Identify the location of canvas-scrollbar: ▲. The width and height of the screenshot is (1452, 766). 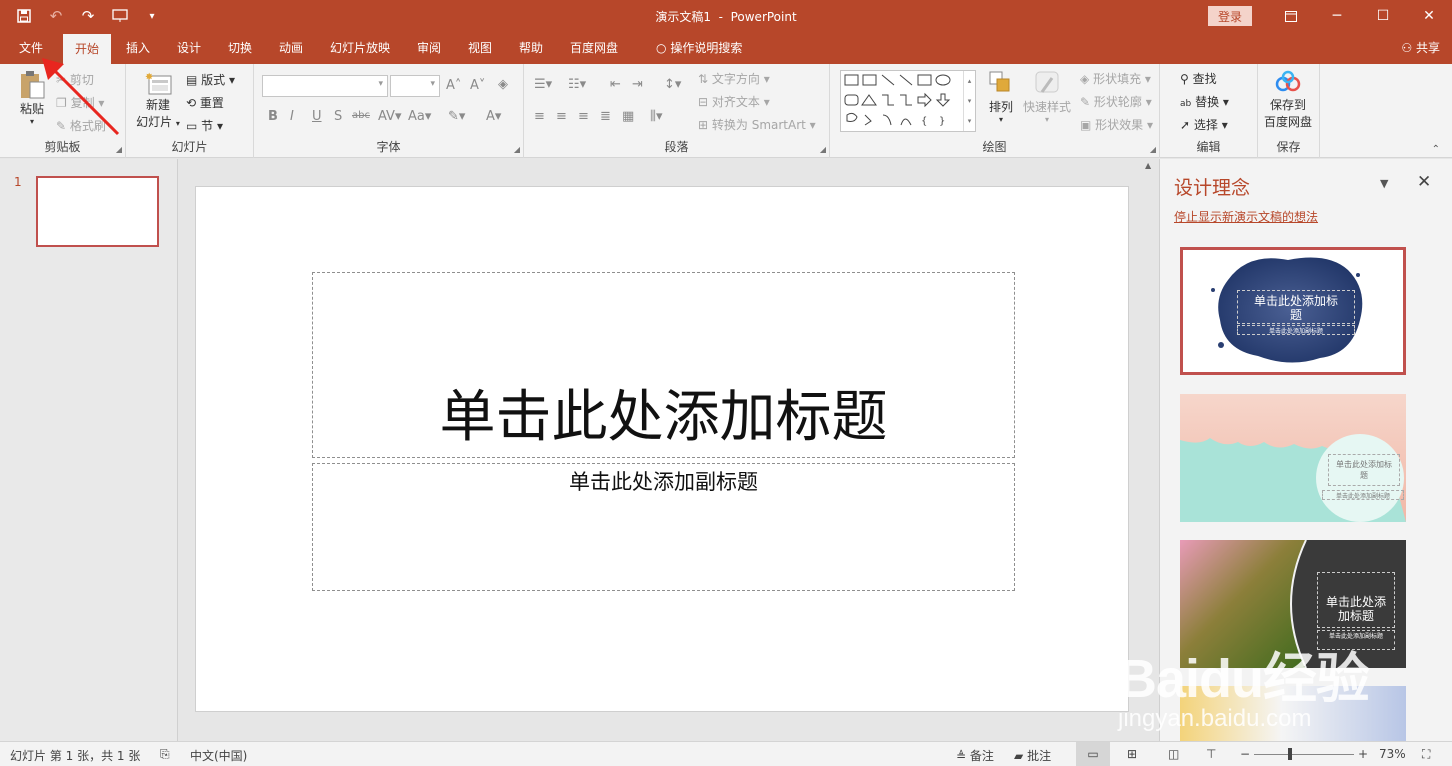
(1149, 450).